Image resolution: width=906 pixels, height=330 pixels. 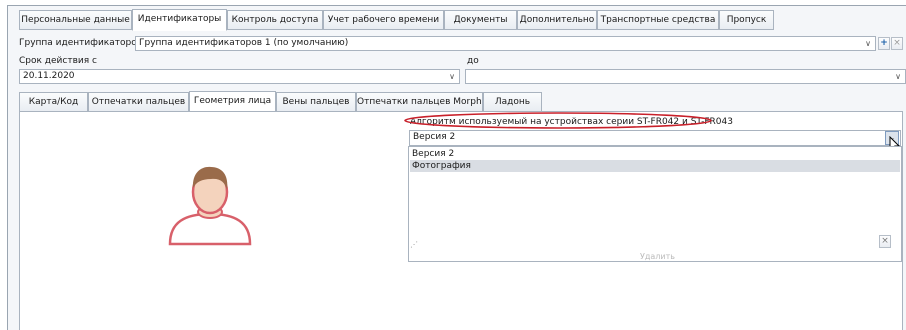 I want to click on date-from-input: 20.11.2020 ∨, so click(x=239, y=76).